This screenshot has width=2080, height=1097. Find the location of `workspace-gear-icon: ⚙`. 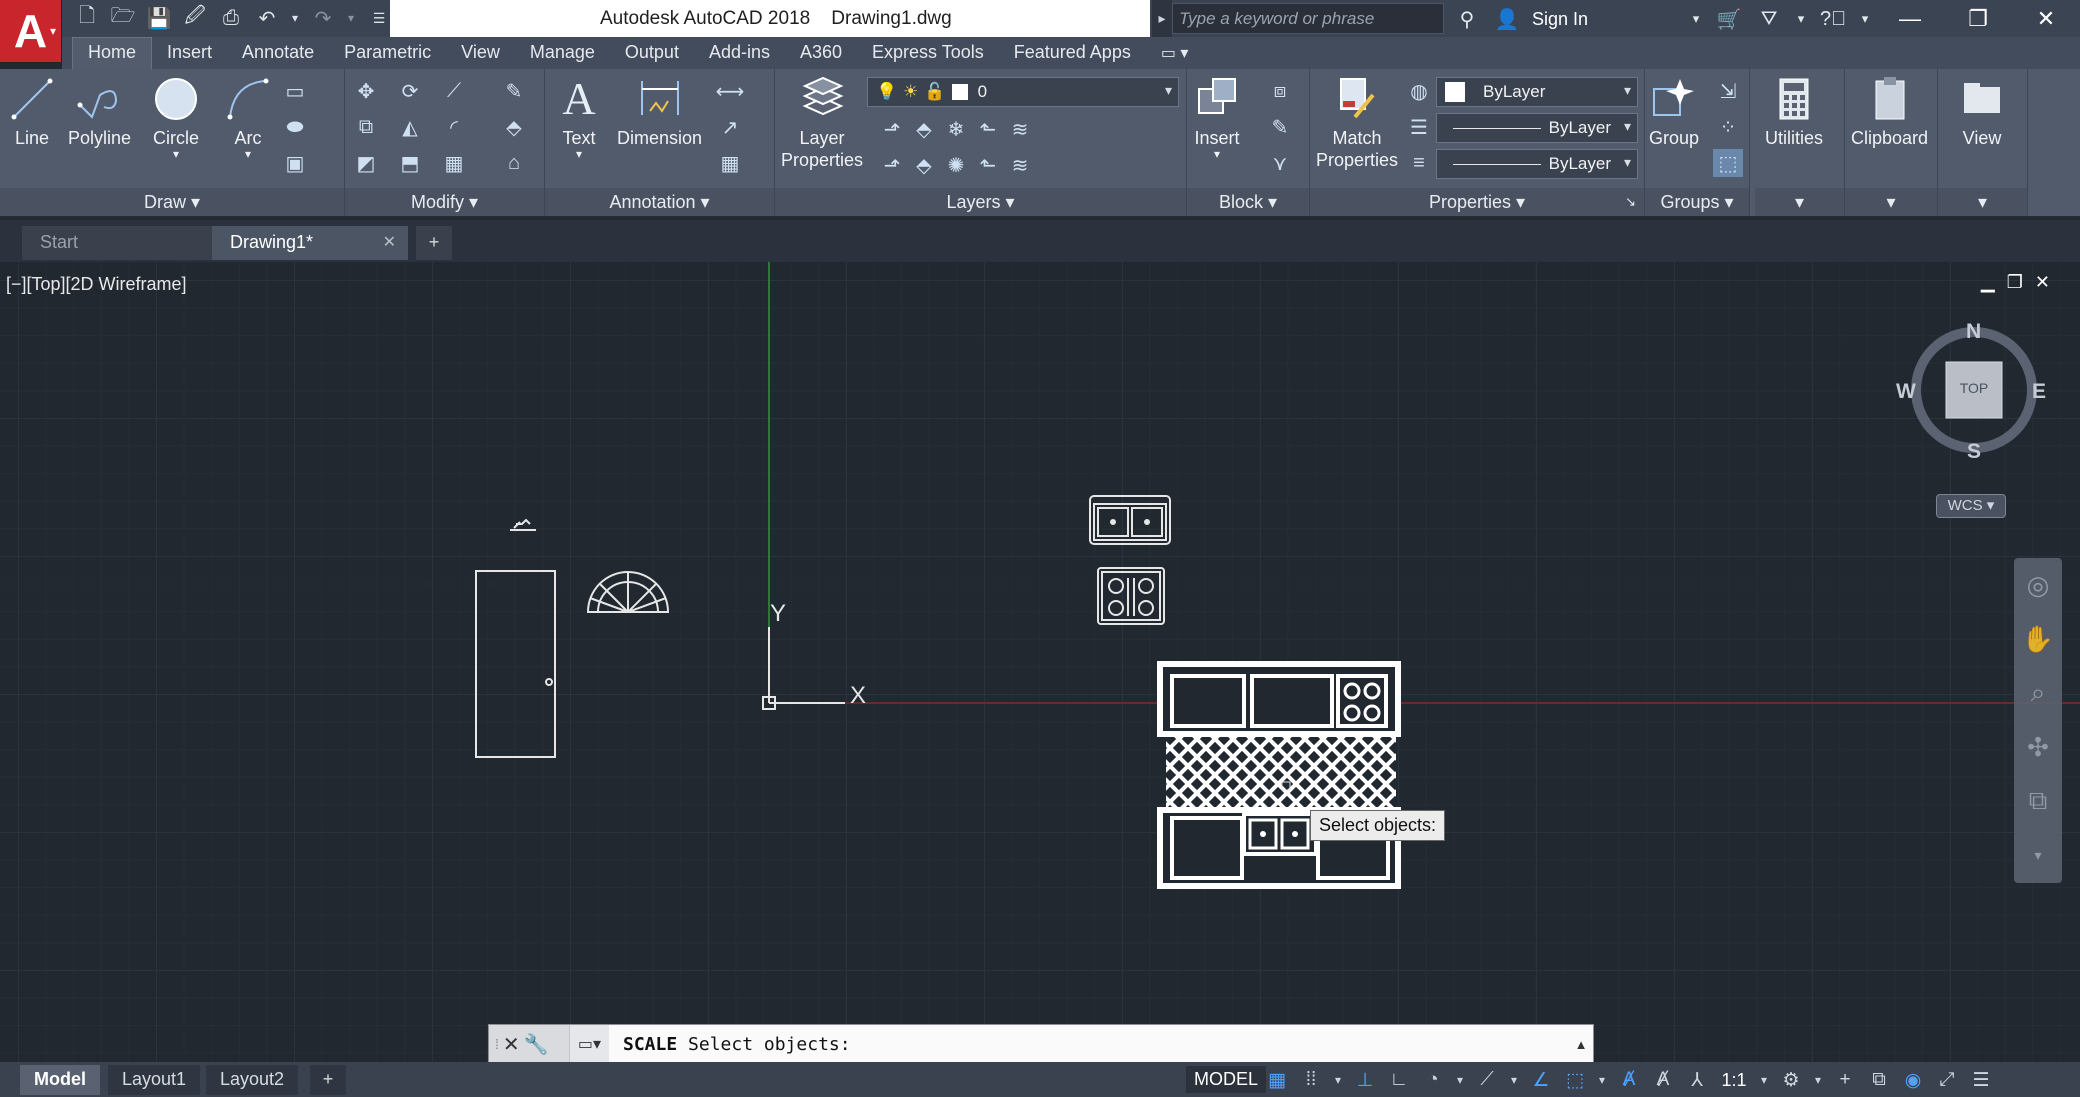

workspace-gear-icon: ⚙ is located at coordinates (1791, 1080).